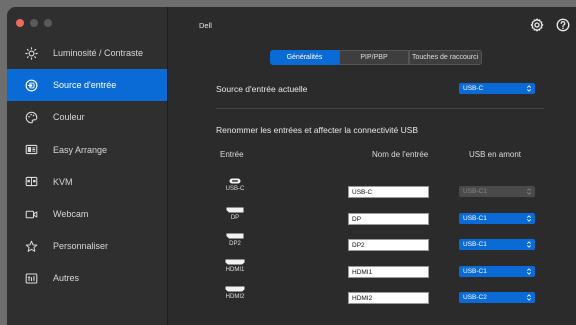 The image size is (576, 325). What do you see at coordinates (380, 108) in the screenshot?
I see `section-divider` at bounding box center [380, 108].